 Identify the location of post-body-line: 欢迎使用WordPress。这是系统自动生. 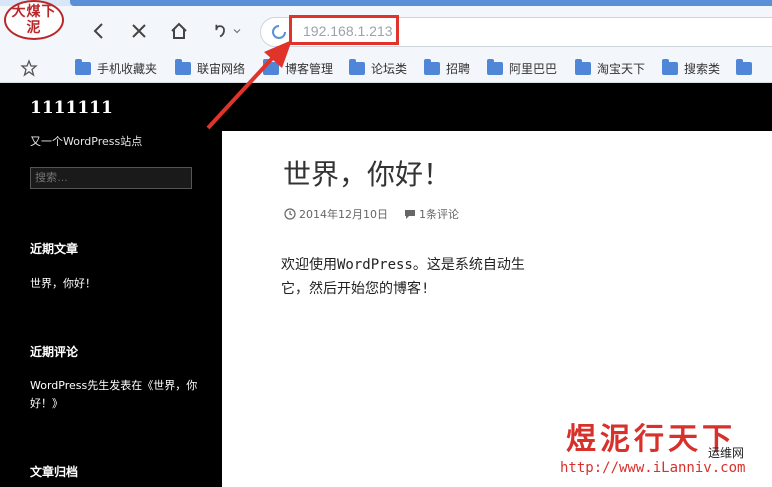
(403, 265).